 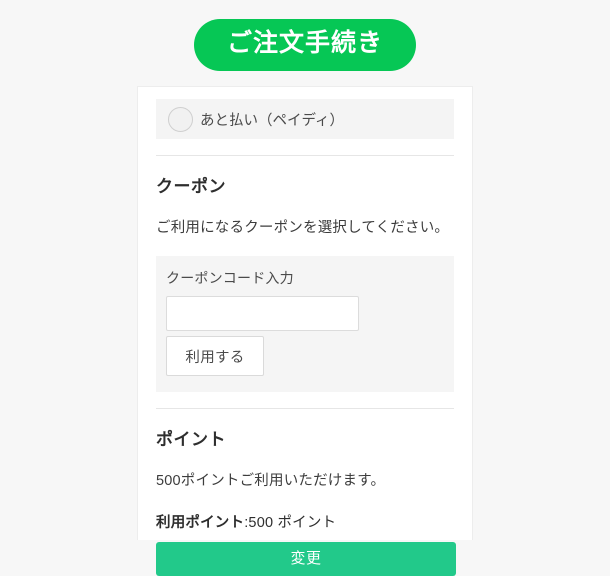 I want to click on page-title-pill: ご注文手続き, so click(x=304, y=45).